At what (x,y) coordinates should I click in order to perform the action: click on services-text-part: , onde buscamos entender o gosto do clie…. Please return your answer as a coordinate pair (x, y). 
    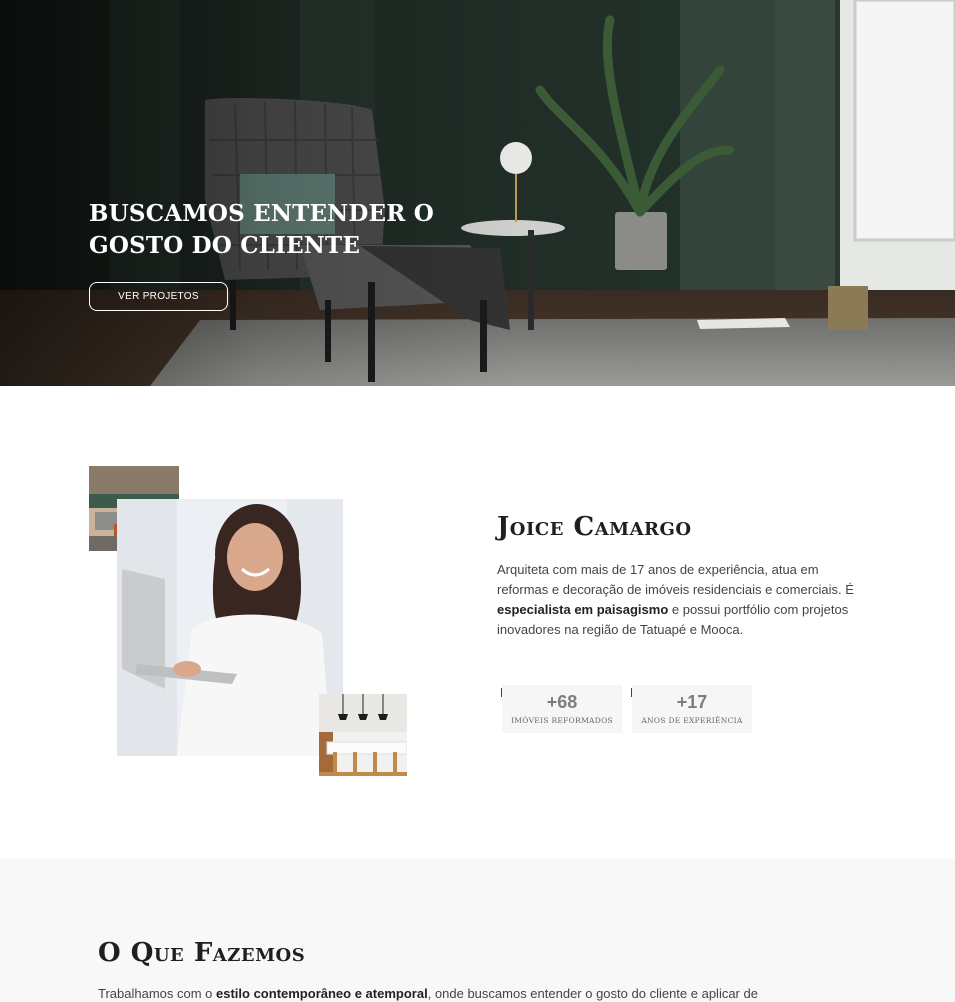
    Looking at the image, I should click on (592, 993).